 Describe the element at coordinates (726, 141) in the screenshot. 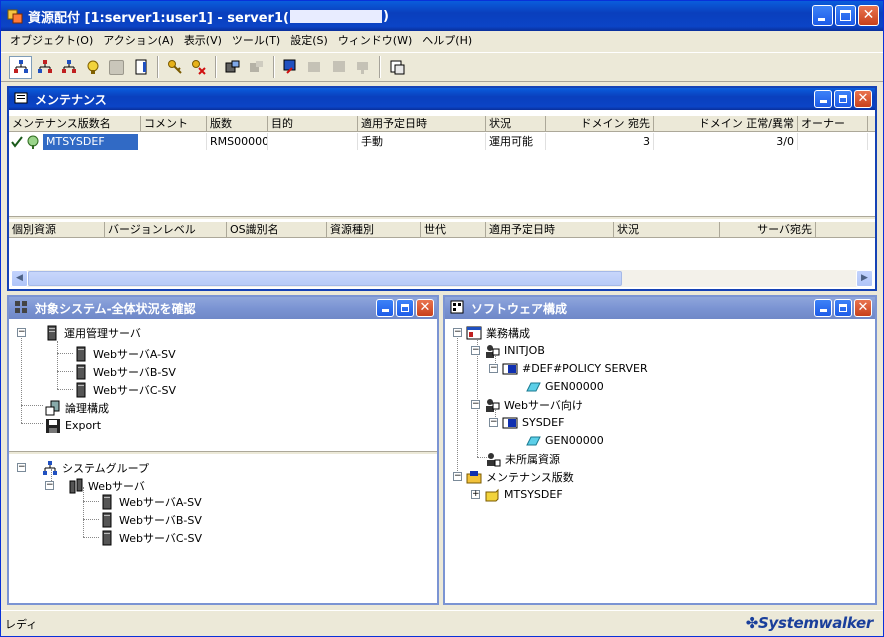

I see `result-cell: 3/0` at that location.